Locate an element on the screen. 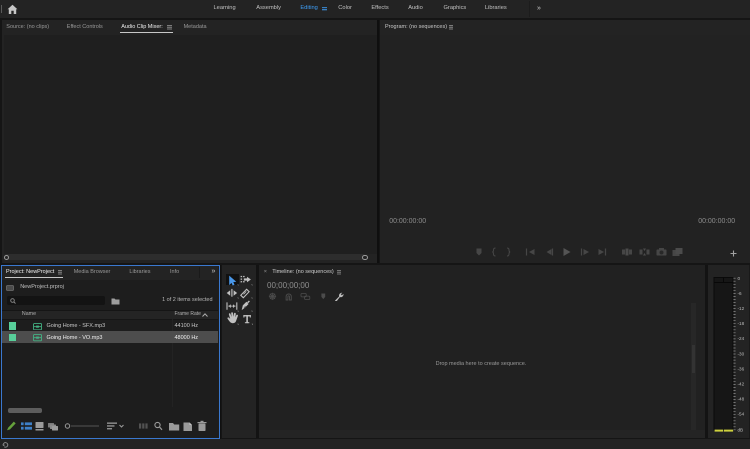 This screenshot has height=449, width=750. svg-text: -48 is located at coordinates (741, 399).